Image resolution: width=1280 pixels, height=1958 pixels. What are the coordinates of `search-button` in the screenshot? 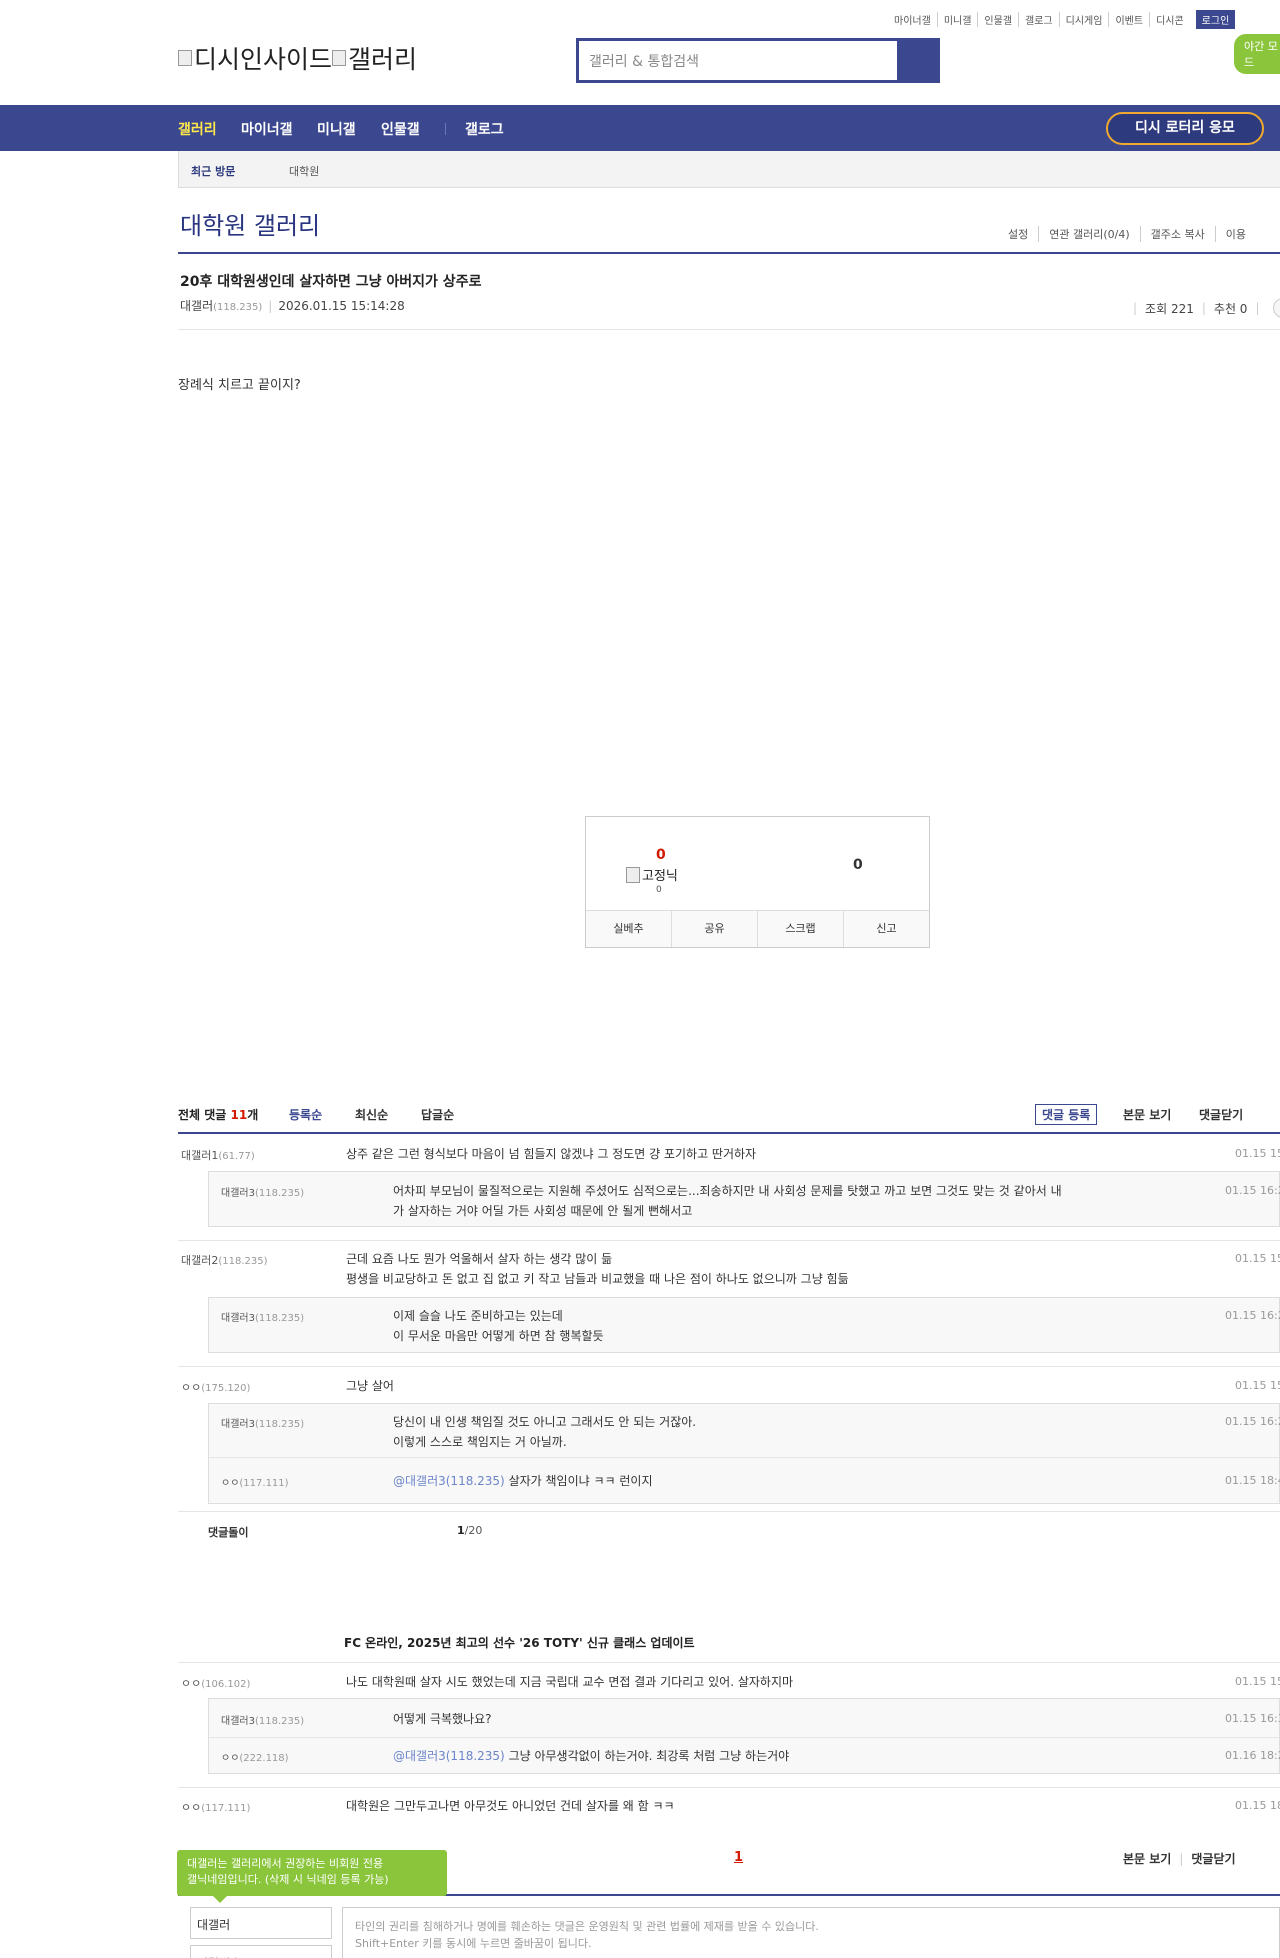 It's located at (917, 60).